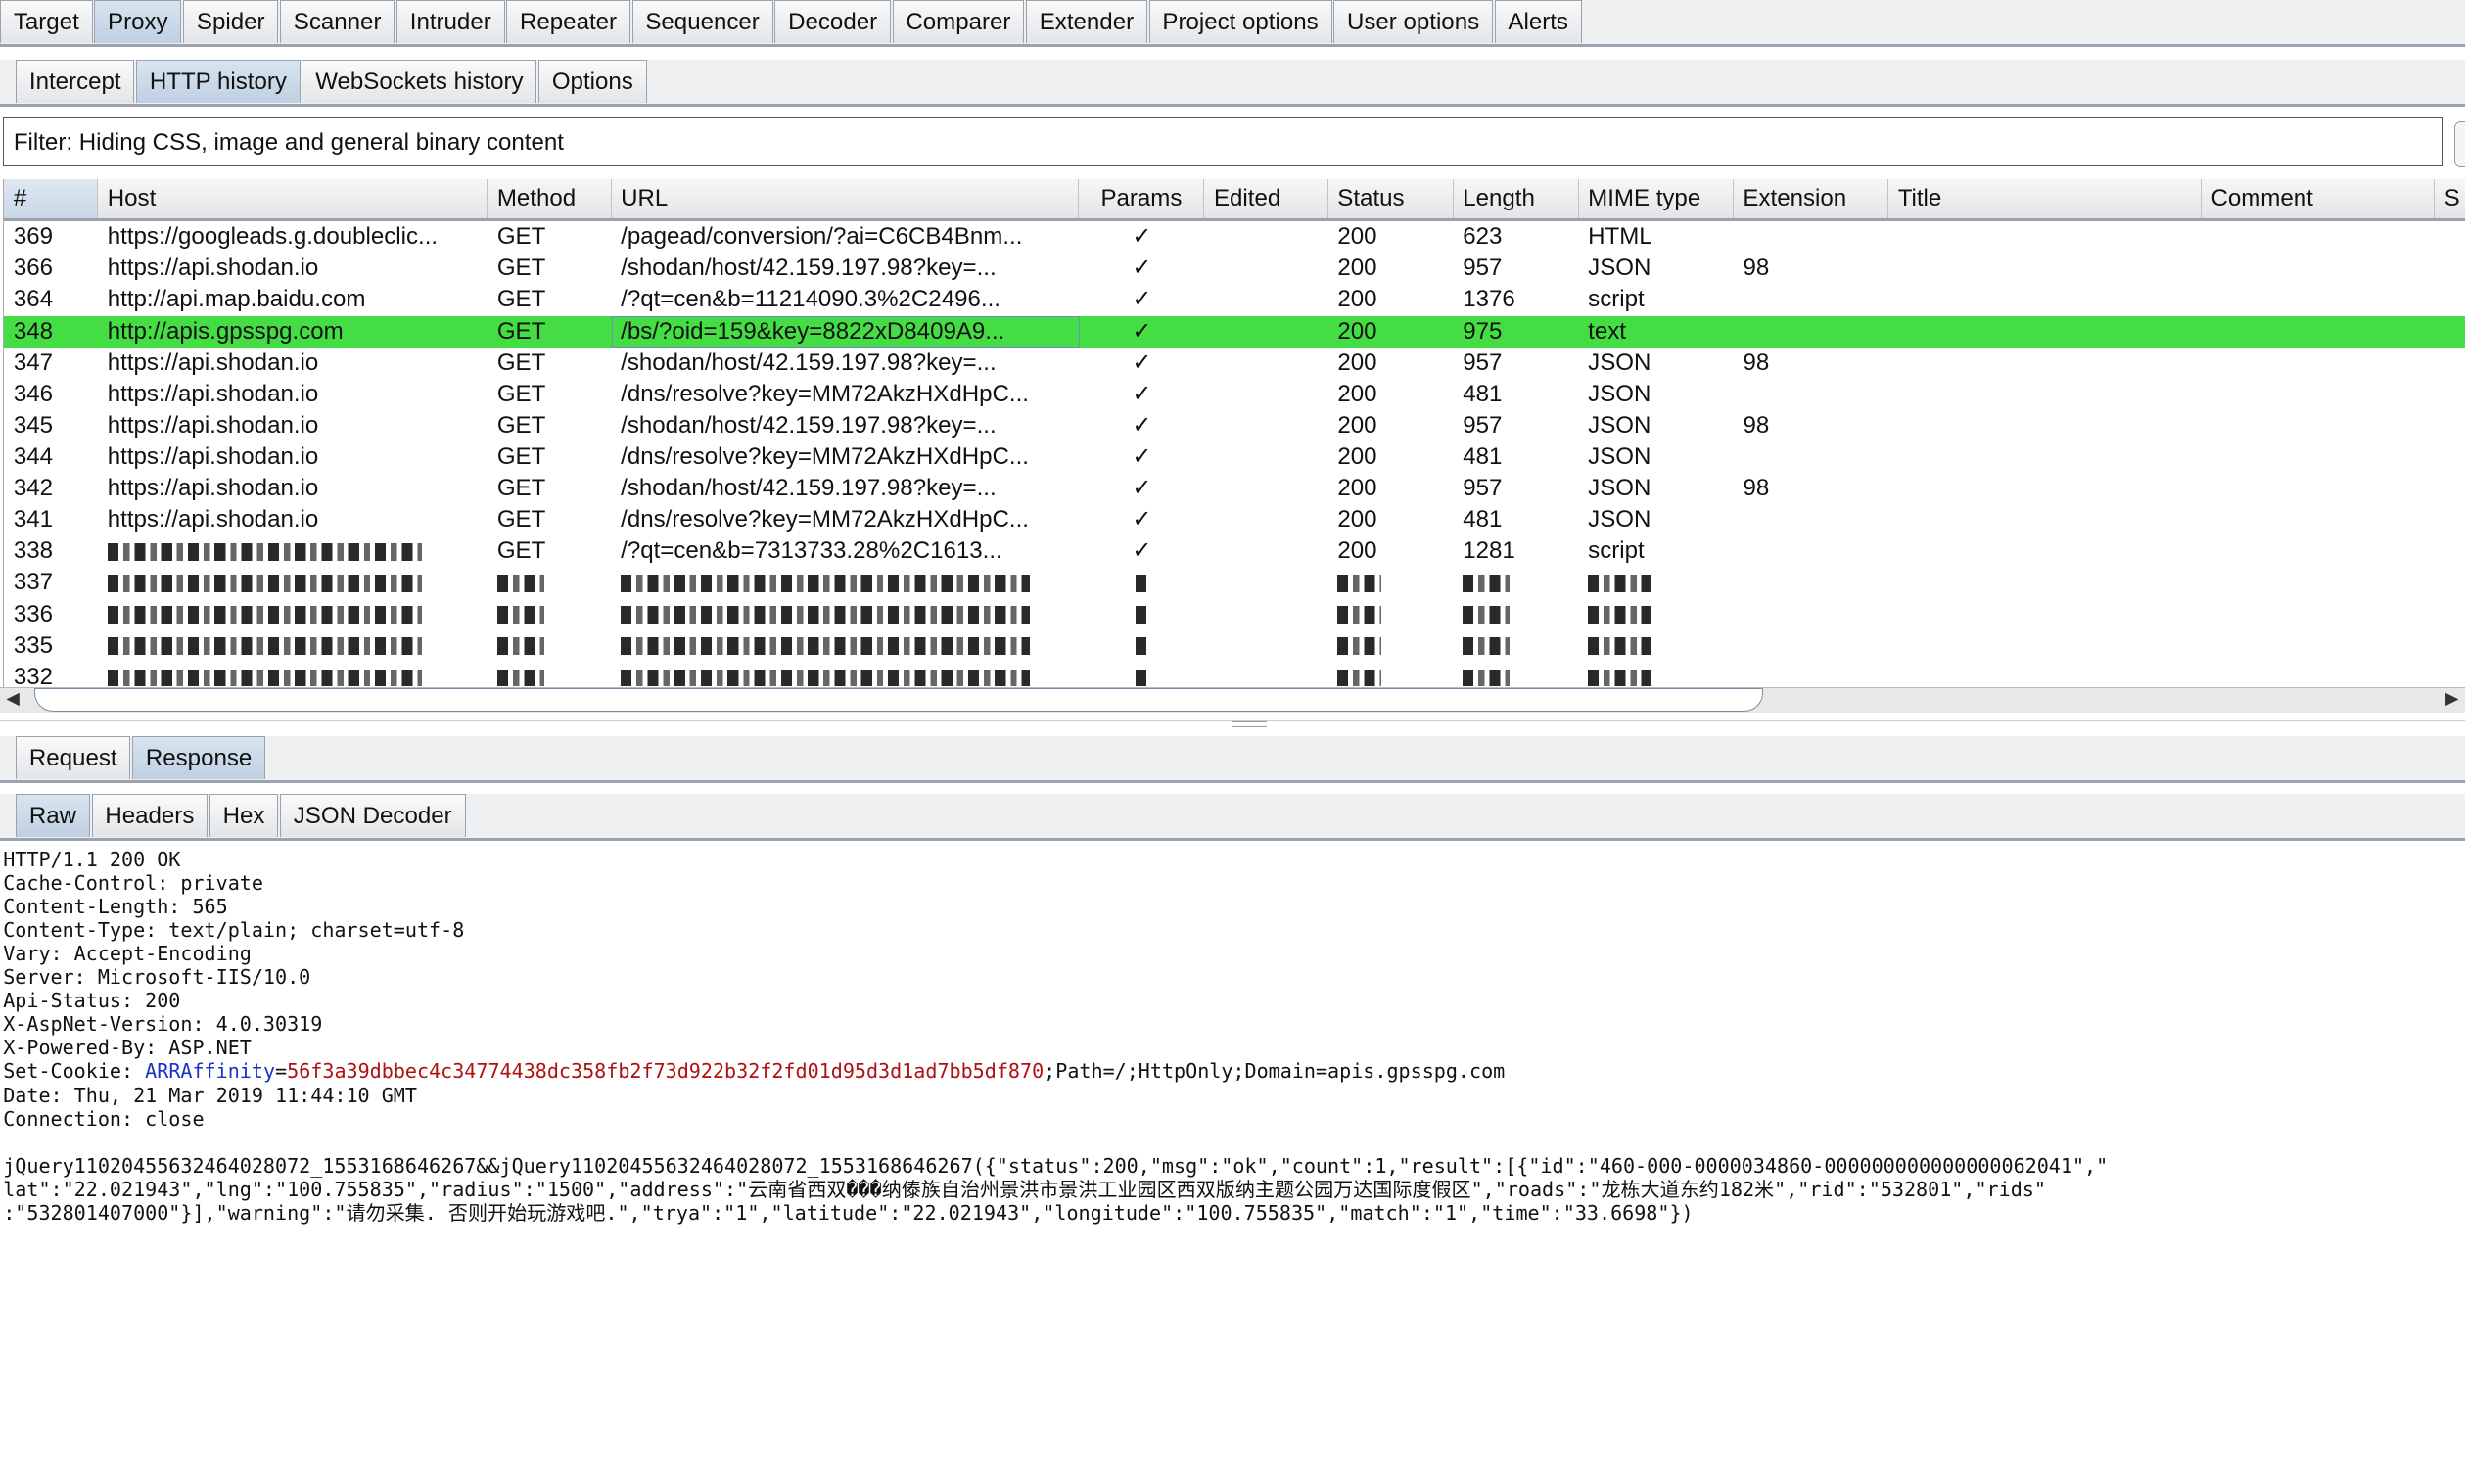  What do you see at coordinates (1656, 199) in the screenshot?
I see `column-header-mime-type: MIME type` at bounding box center [1656, 199].